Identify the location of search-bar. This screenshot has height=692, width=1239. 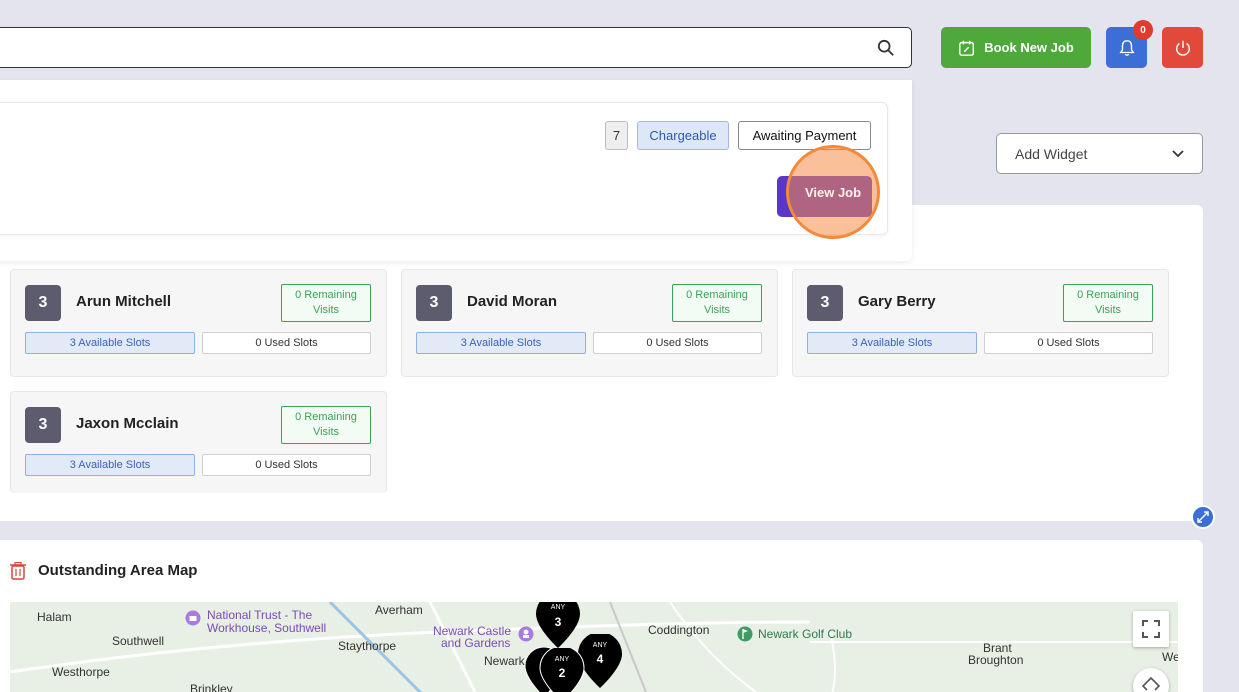
(456, 47).